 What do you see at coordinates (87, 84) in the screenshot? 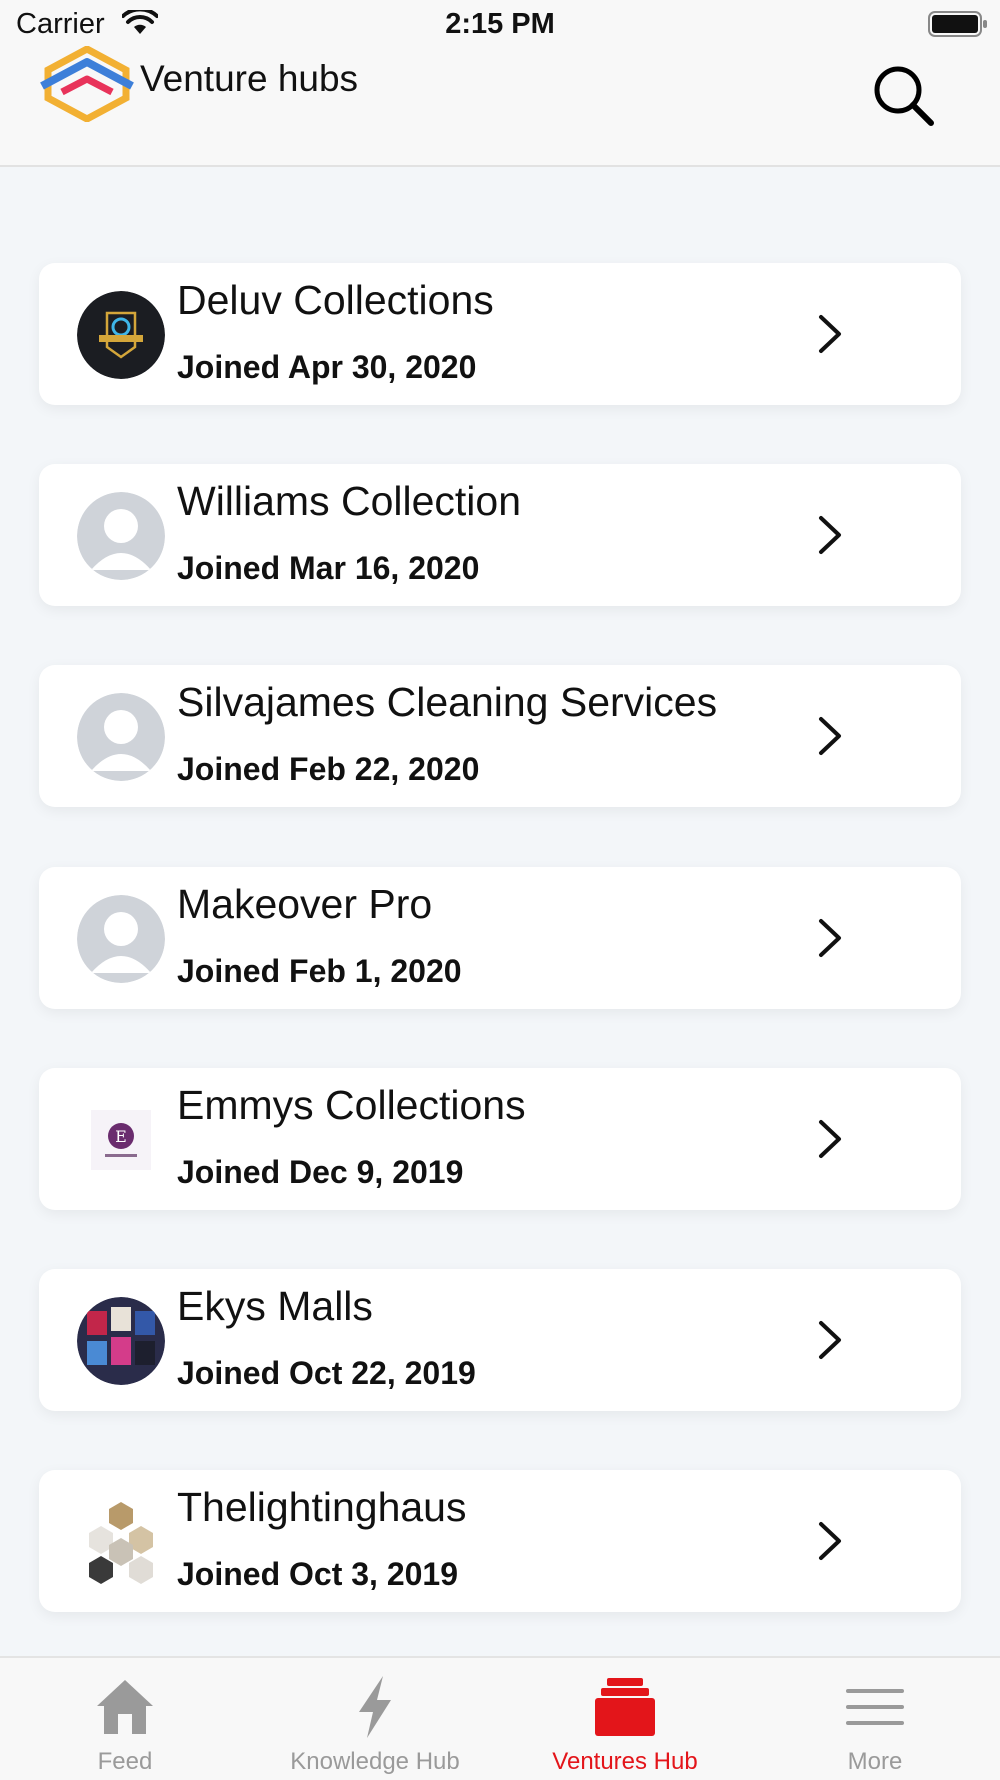
I see `venture-hubs-logo` at bounding box center [87, 84].